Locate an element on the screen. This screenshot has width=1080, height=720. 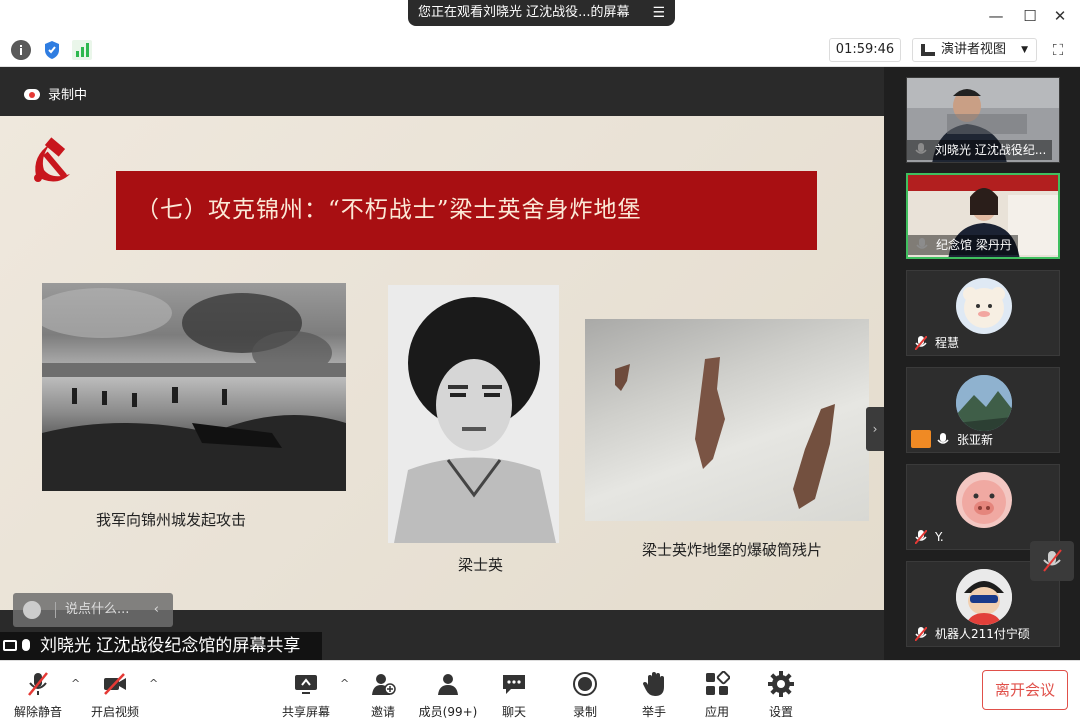
participant-tile: Y. is located at coordinates (983, 507).